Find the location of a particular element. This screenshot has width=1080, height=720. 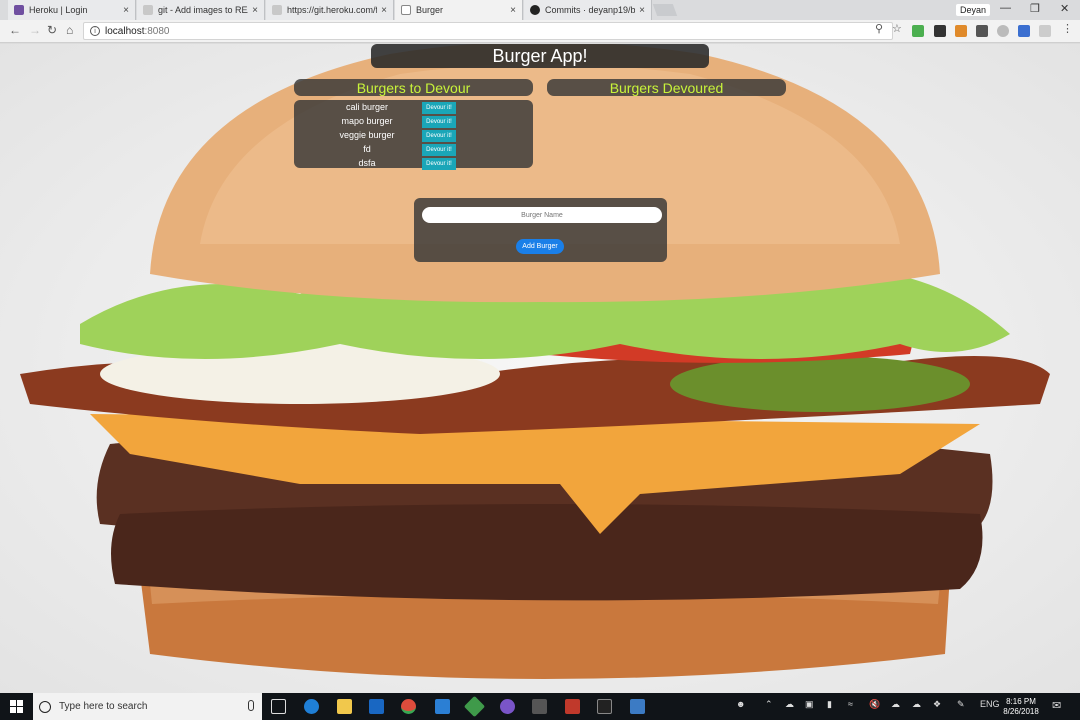

list-item: fd Devour it! is located at coordinates (413, 149).